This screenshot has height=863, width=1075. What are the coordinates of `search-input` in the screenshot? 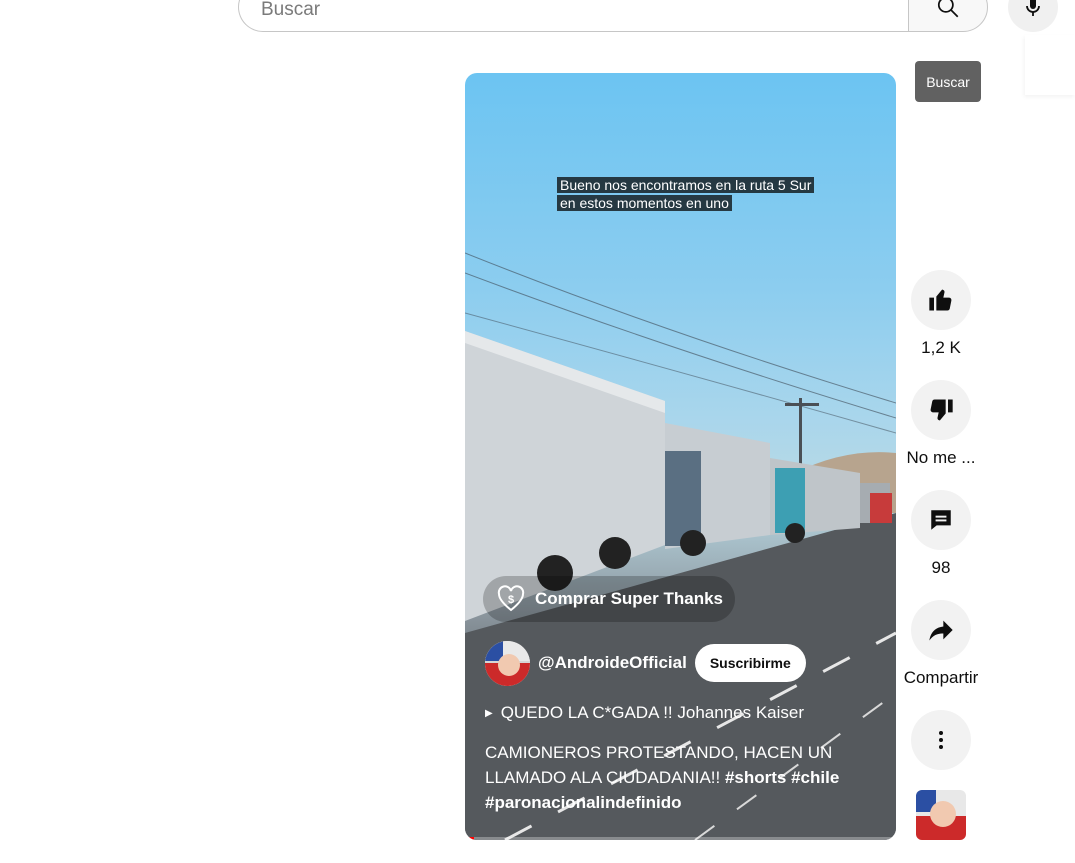 It's located at (561, 14).